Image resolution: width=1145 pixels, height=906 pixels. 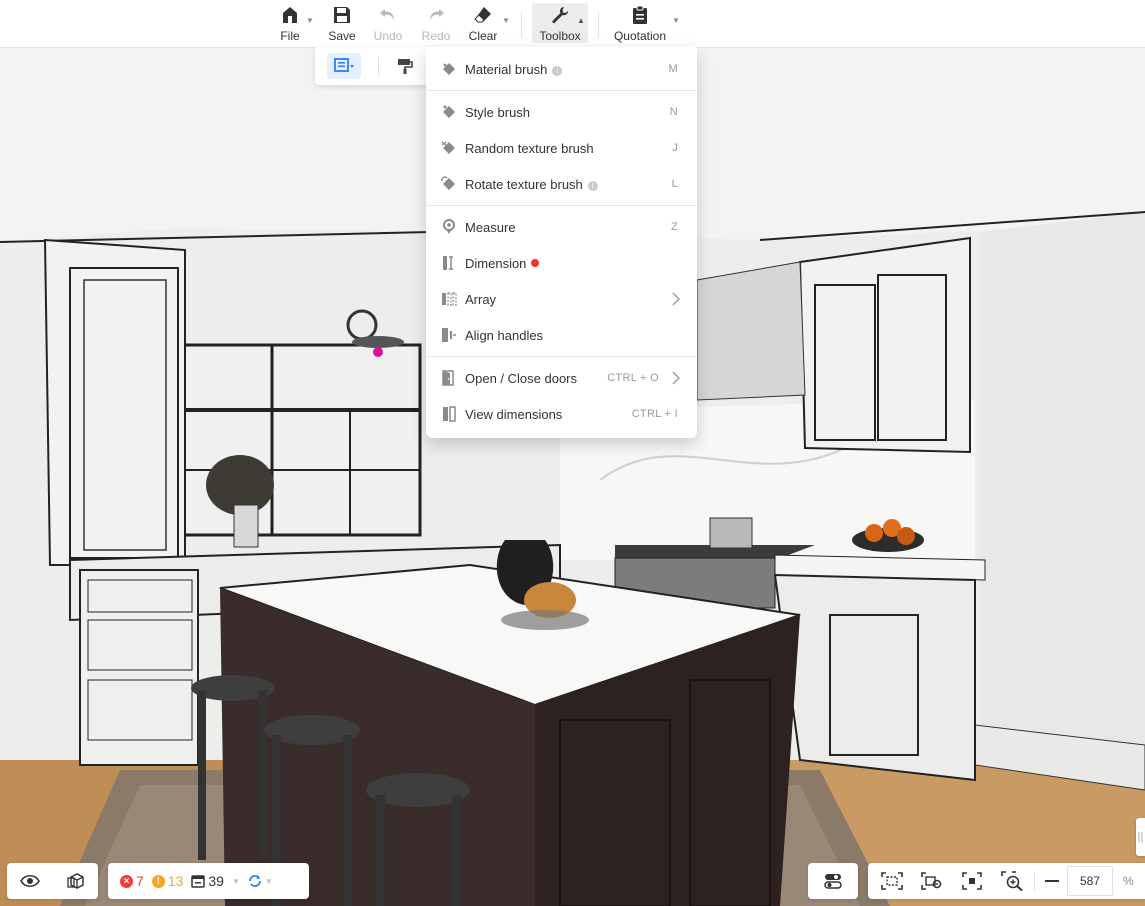 What do you see at coordinates (449, 299) in the screenshot?
I see `array-icon` at bounding box center [449, 299].